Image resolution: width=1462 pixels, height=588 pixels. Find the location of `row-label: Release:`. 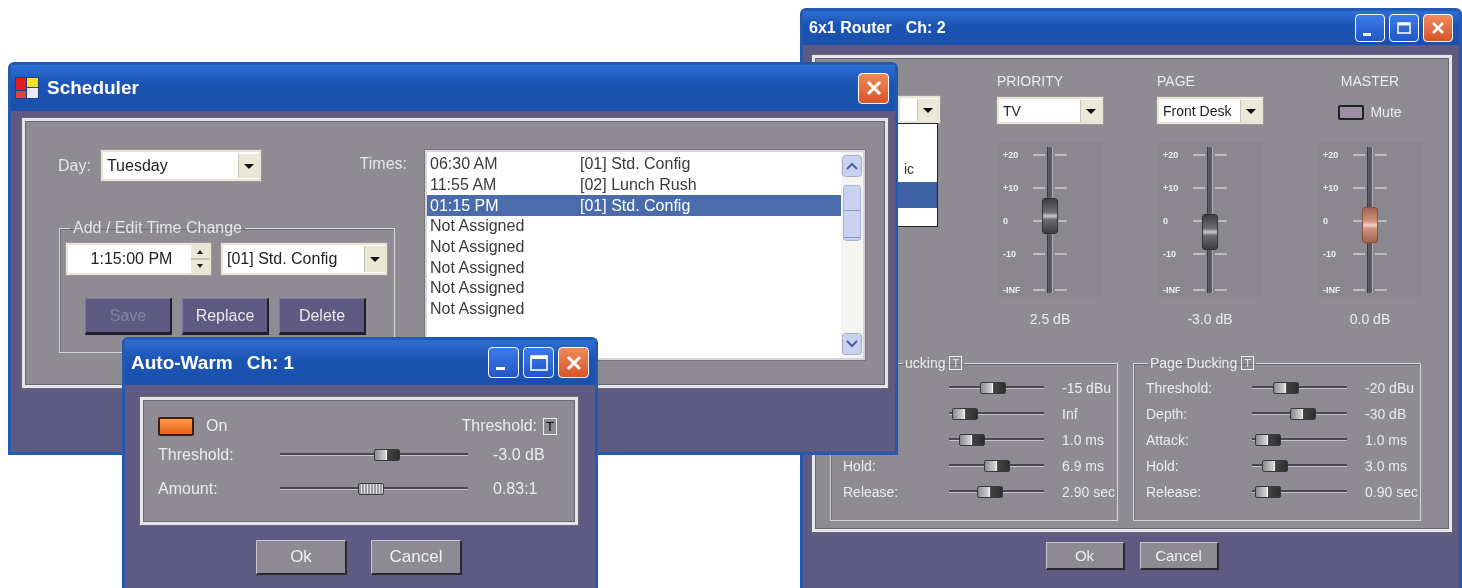

row-label: Release: is located at coordinates (1174, 492).